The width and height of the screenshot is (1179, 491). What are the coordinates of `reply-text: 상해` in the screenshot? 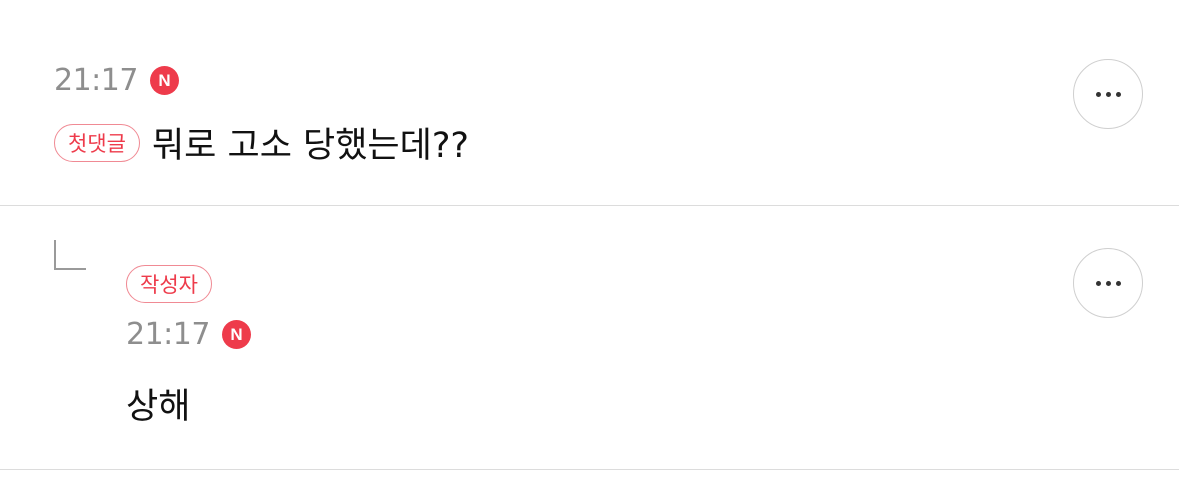 It's located at (158, 407).